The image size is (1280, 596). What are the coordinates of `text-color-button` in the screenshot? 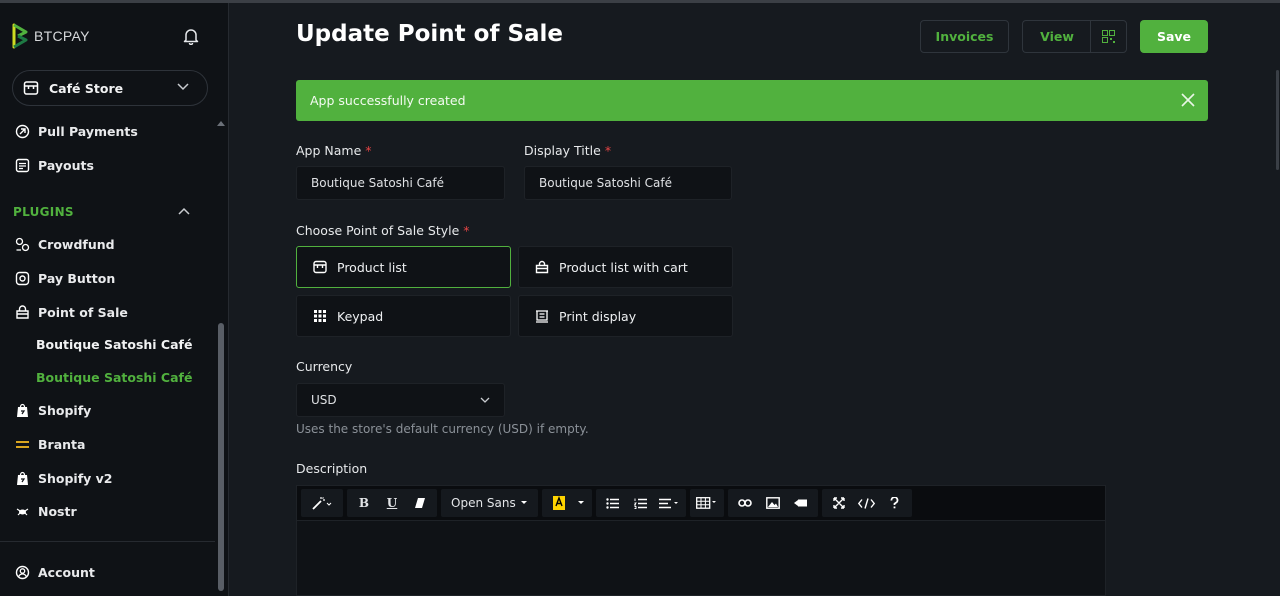 It's located at (559, 503).